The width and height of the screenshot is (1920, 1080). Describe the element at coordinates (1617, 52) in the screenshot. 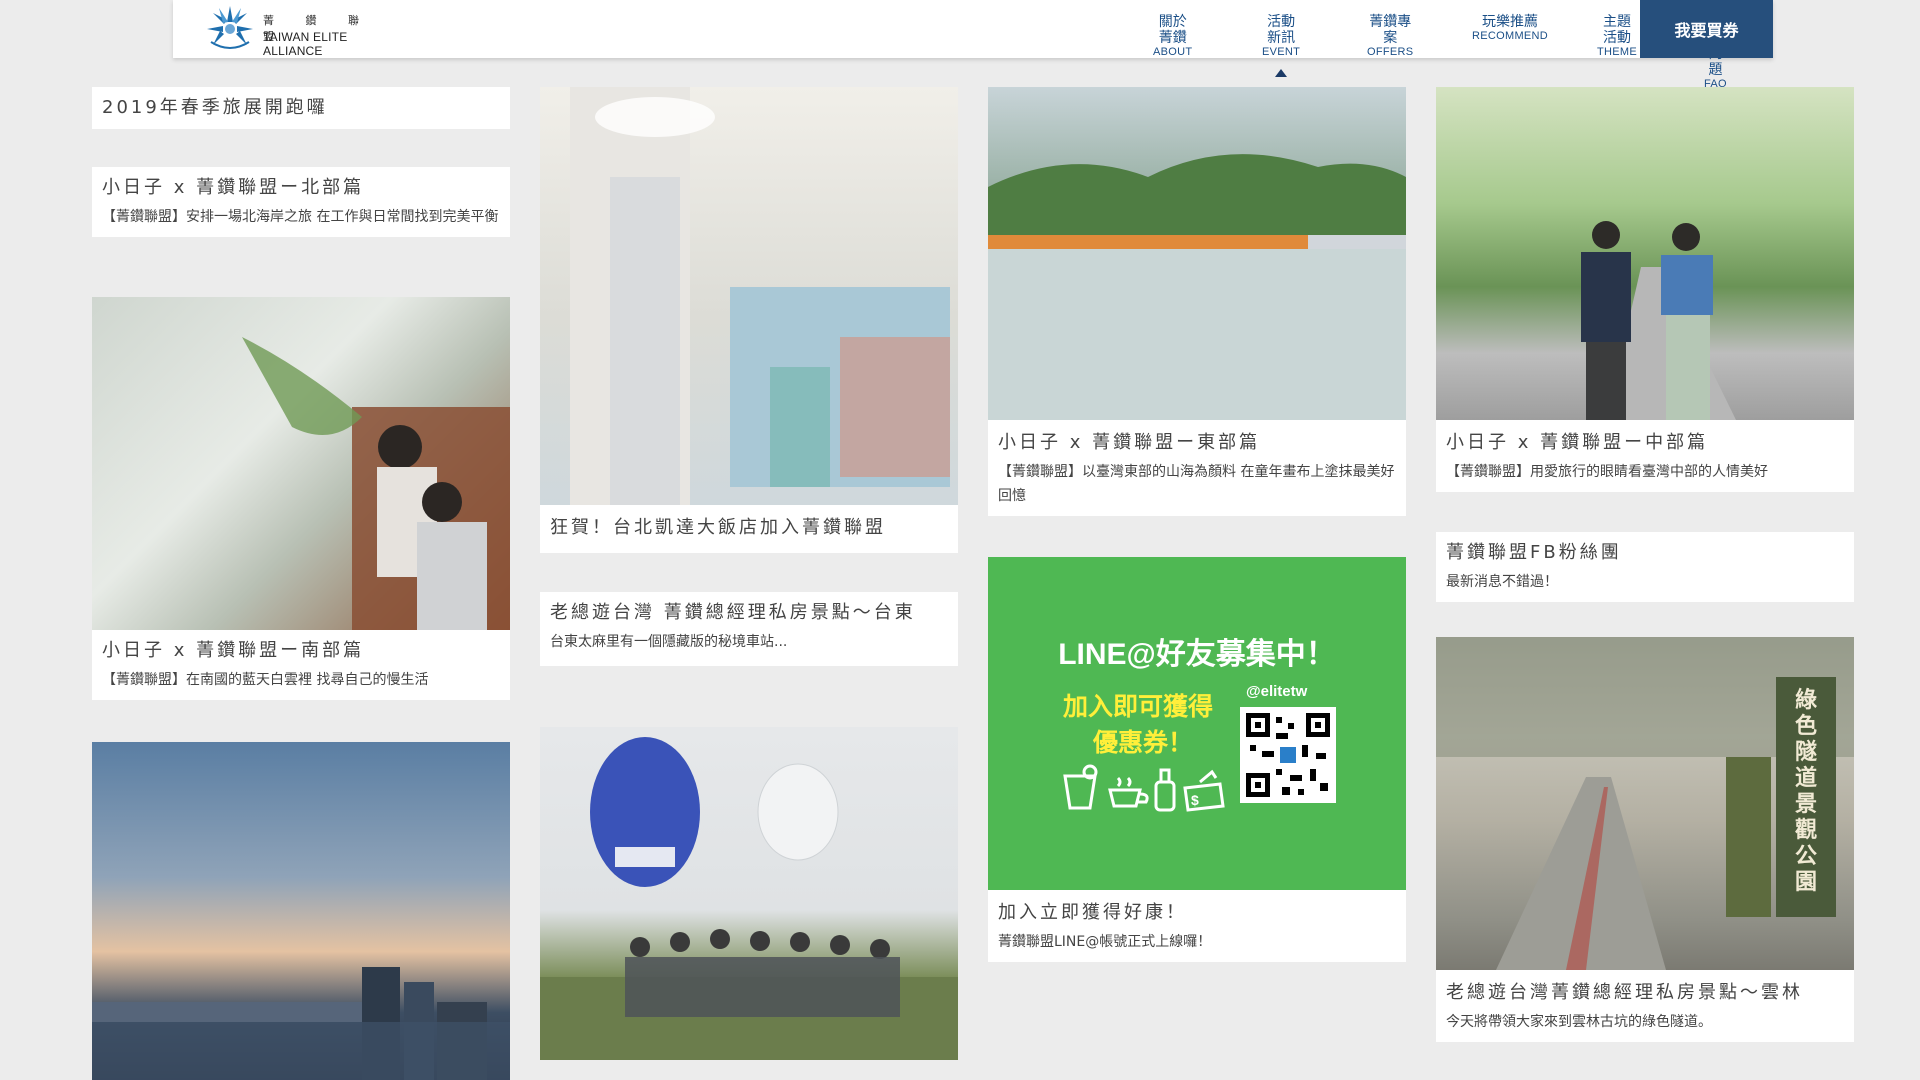

I see `nav-label-en: THEME` at that location.